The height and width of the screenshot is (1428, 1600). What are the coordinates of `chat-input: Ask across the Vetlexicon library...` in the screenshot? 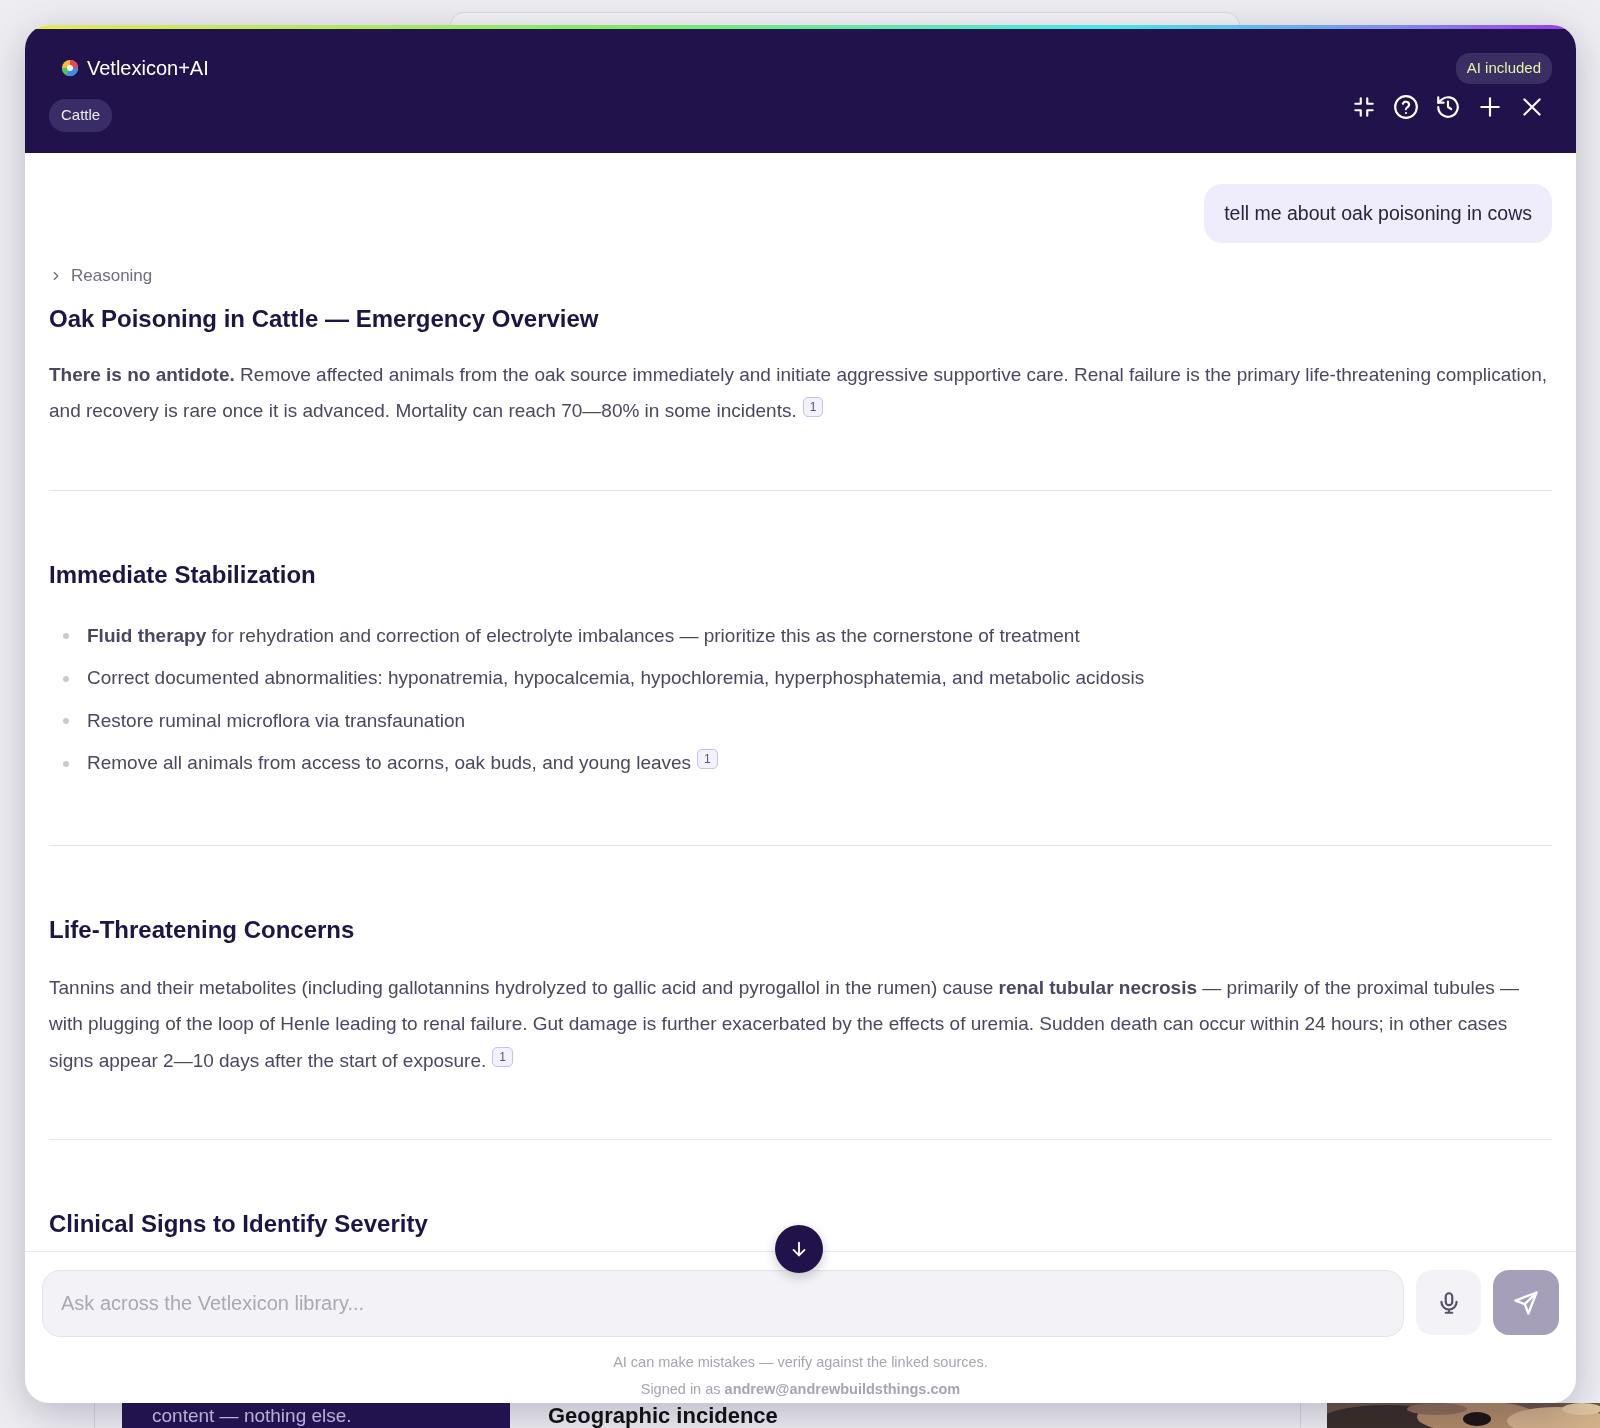 It's located at (723, 1303).